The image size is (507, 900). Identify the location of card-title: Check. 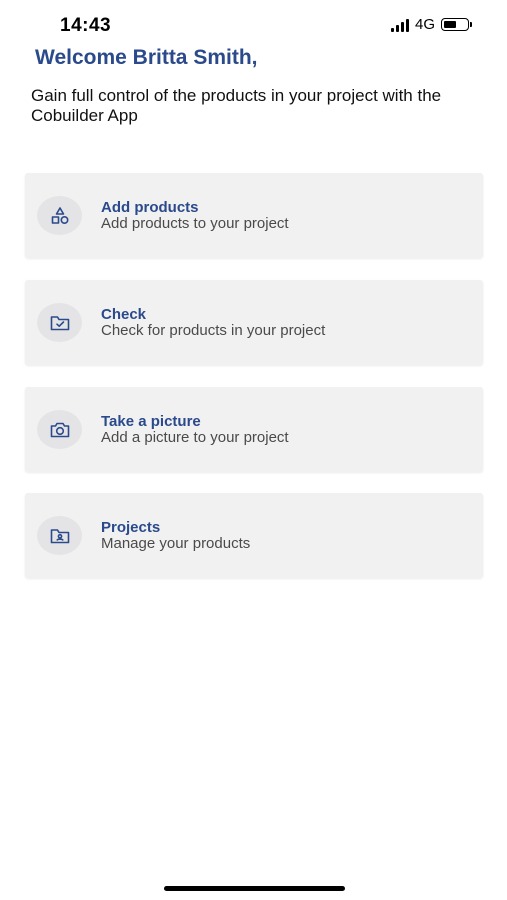
(124, 314).